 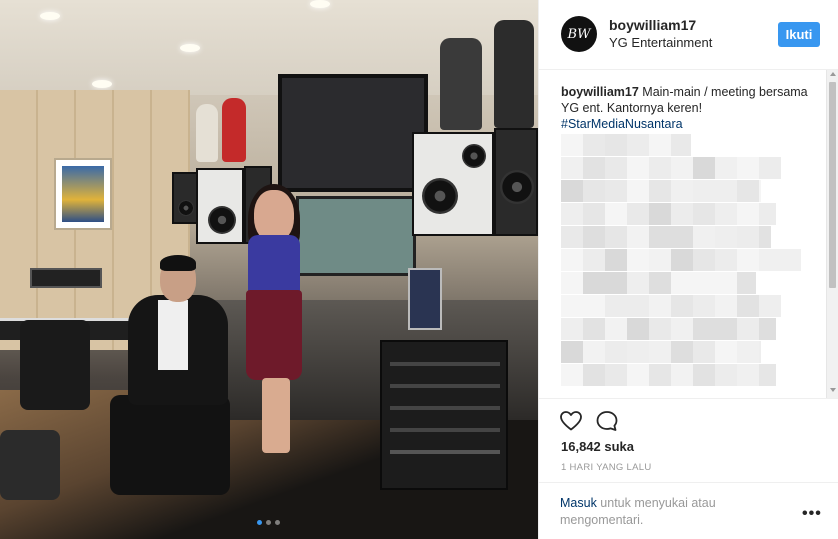 I want to click on blurred-comments, so click(x=690, y=265).